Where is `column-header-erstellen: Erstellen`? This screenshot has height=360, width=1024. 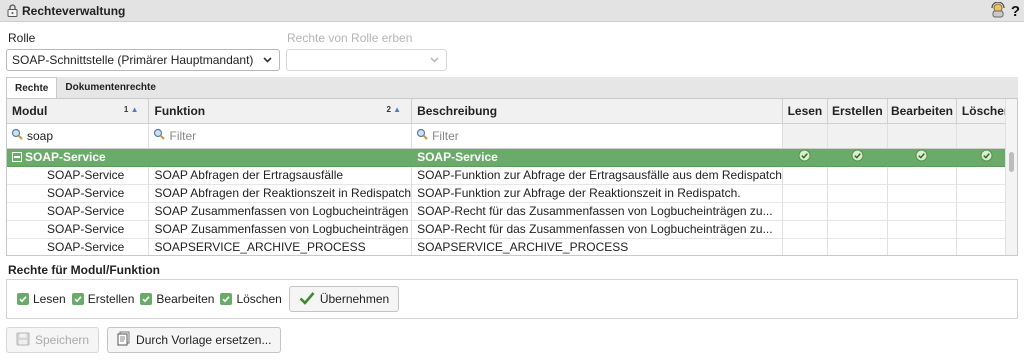 column-header-erstellen: Erstellen is located at coordinates (857, 111).